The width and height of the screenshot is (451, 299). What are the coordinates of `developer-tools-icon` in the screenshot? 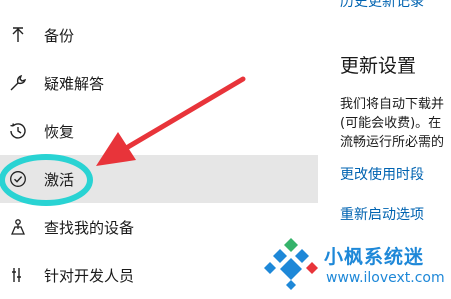 It's located at (18, 275).